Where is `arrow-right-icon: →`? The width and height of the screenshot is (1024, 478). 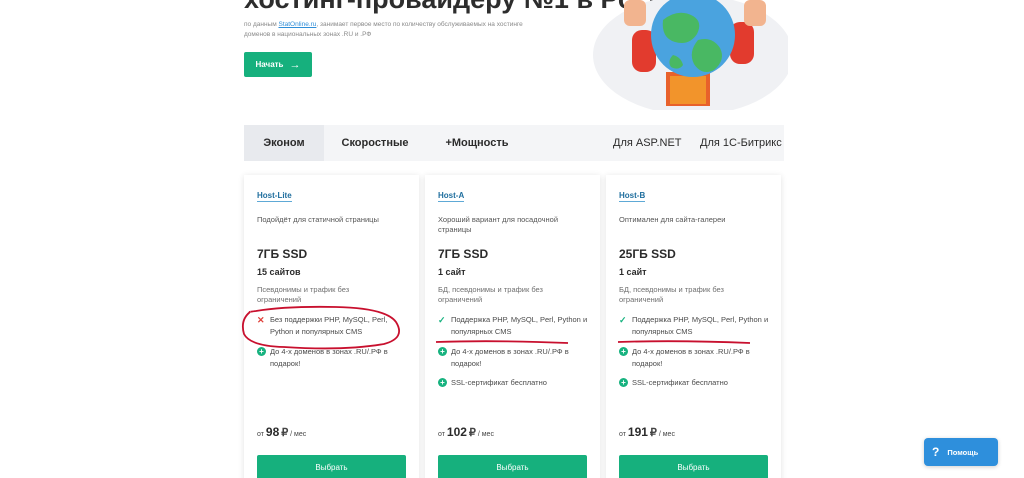
arrow-right-icon: → is located at coordinates (295, 64).